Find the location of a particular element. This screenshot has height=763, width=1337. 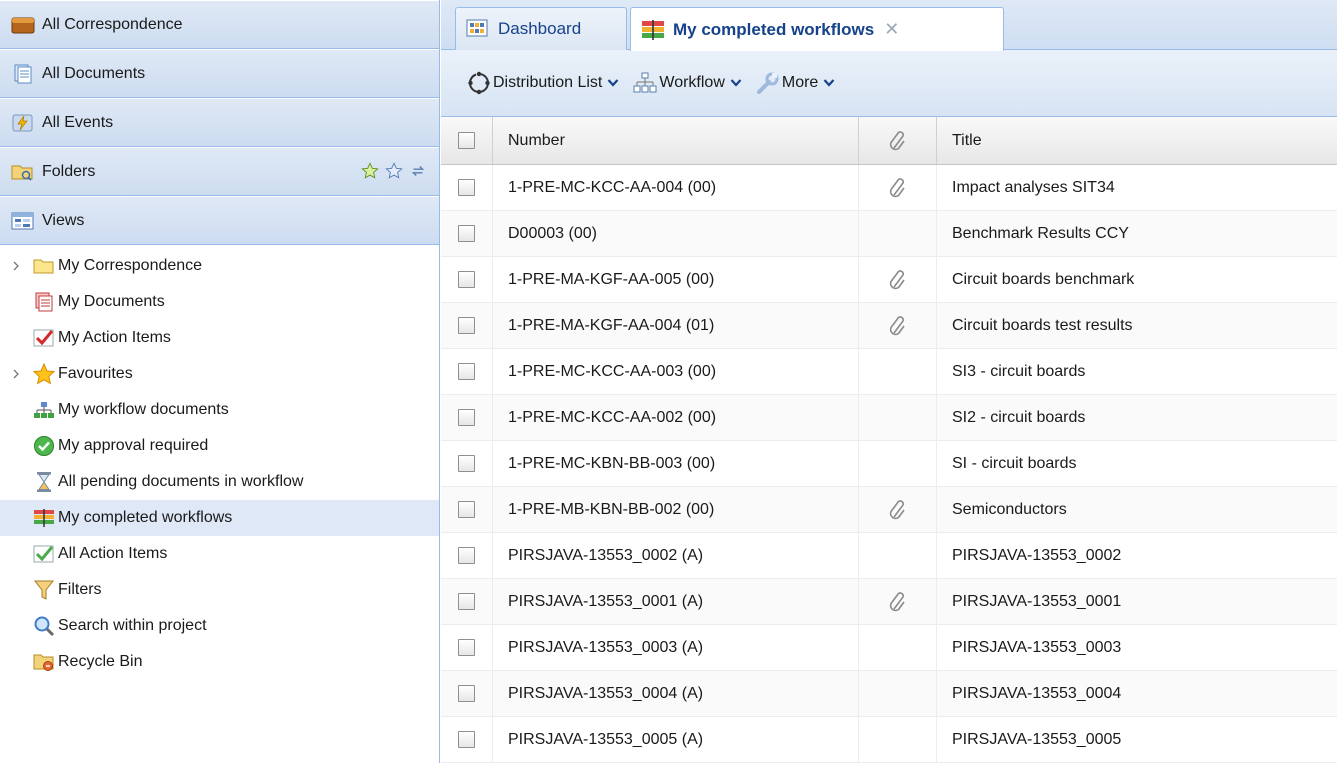

table-row: D00003 (00) Benchmark Results CCY is located at coordinates (889, 234).